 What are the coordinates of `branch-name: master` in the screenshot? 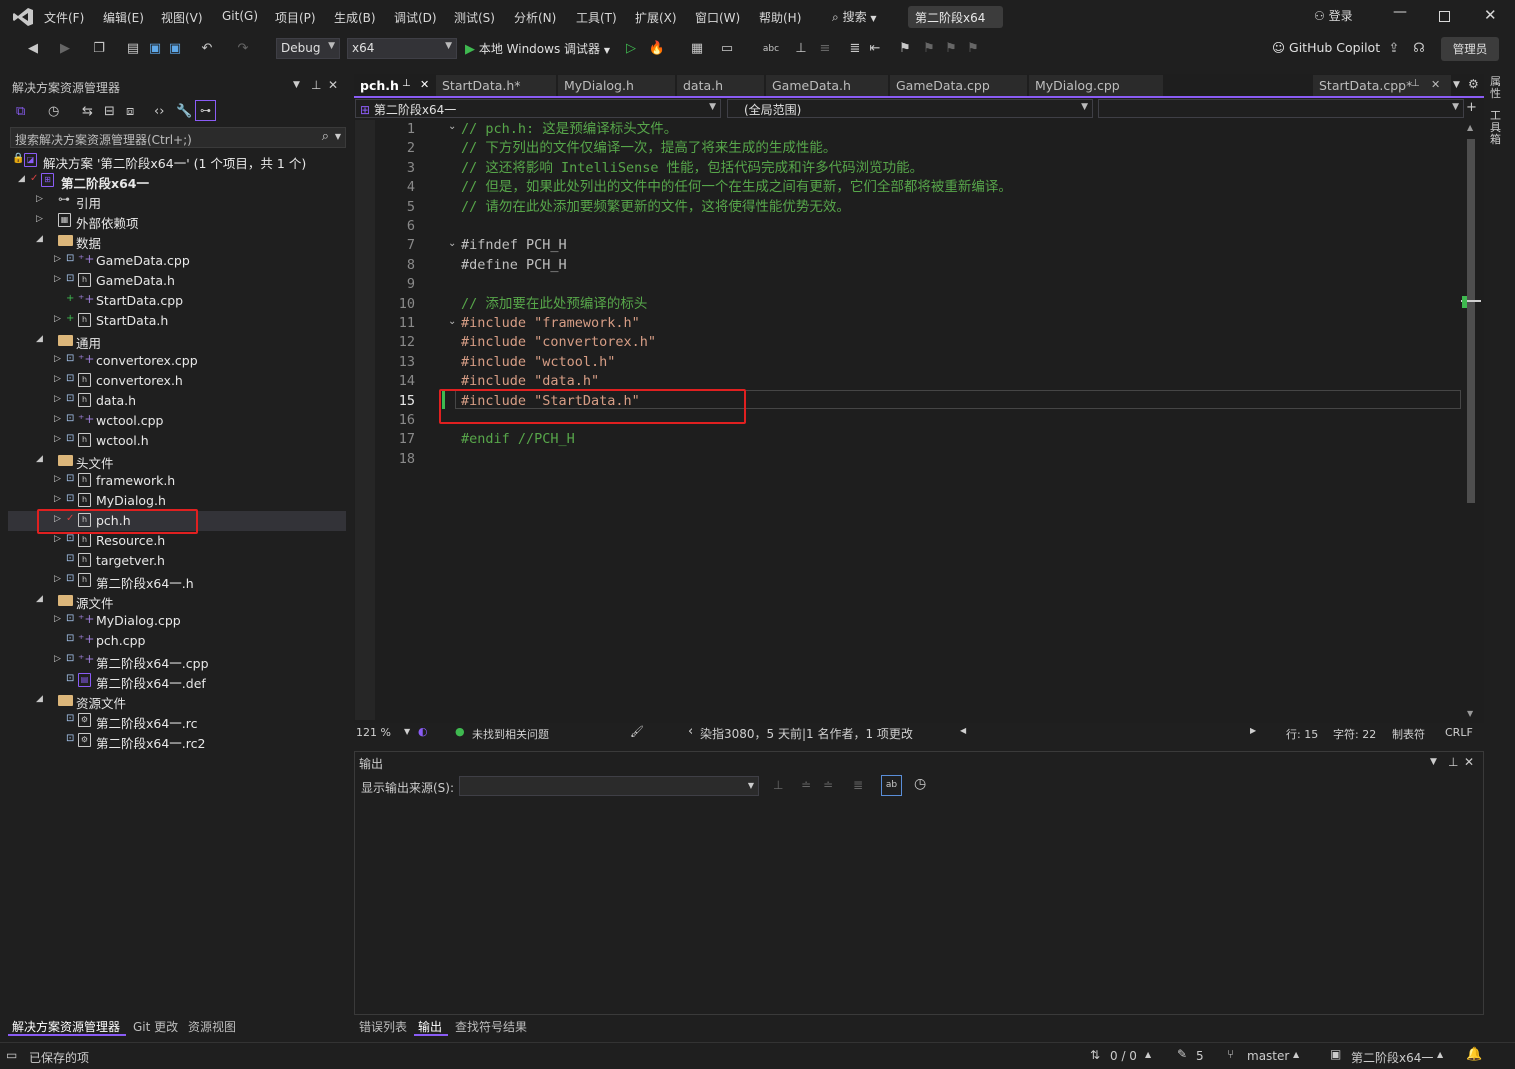 It's located at (1268, 1056).